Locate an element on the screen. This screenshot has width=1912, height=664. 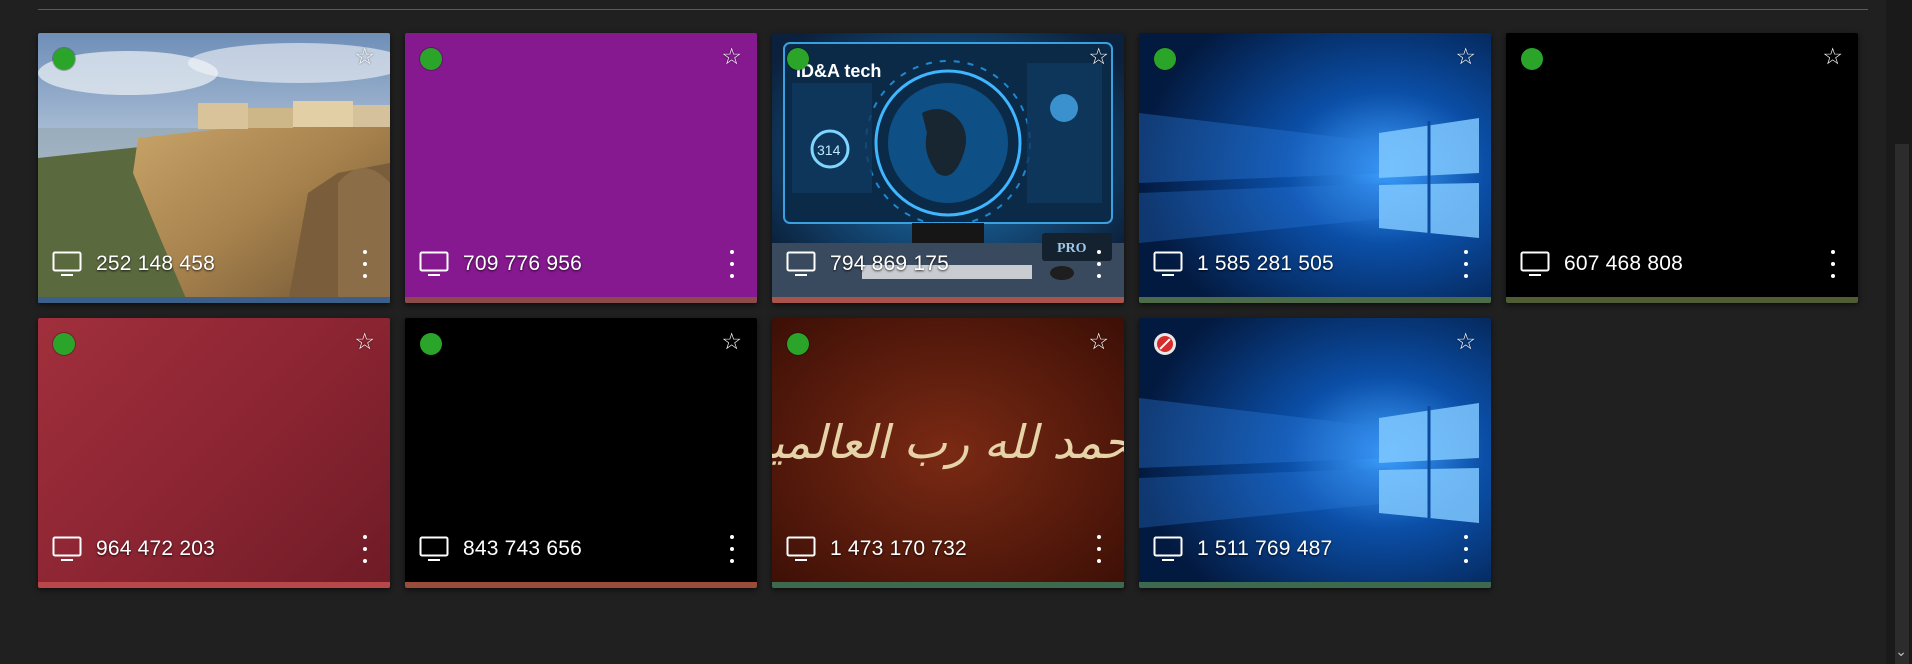
device-id: 843 743 656 is located at coordinates (522, 548).